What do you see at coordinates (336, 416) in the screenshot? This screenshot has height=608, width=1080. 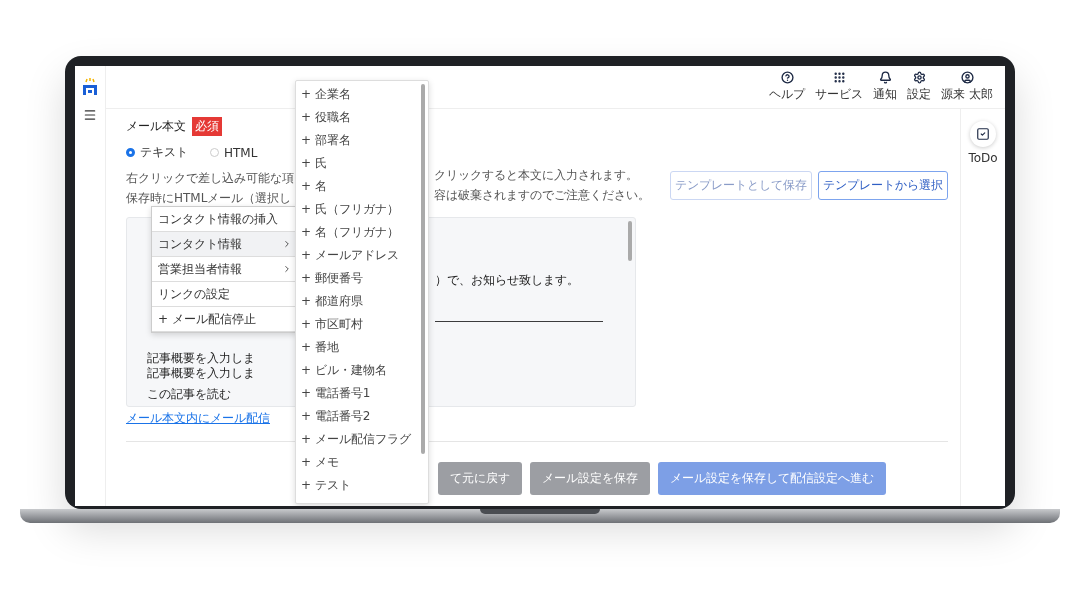 I see `dropdown-item: + 電話番号2` at bounding box center [336, 416].